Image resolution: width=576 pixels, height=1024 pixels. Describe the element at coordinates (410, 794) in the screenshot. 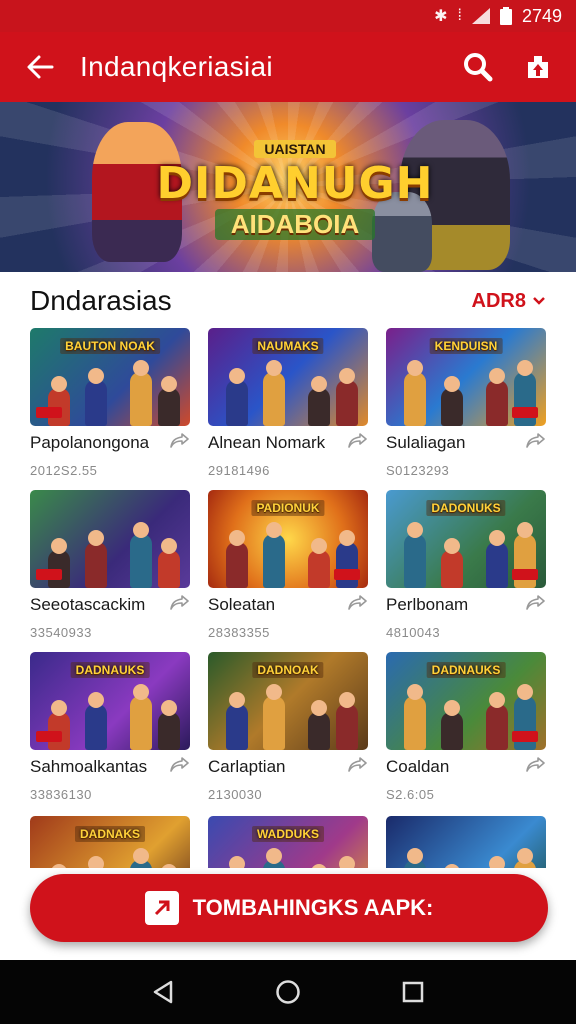

I see `game-meta: S2.6:05` at that location.